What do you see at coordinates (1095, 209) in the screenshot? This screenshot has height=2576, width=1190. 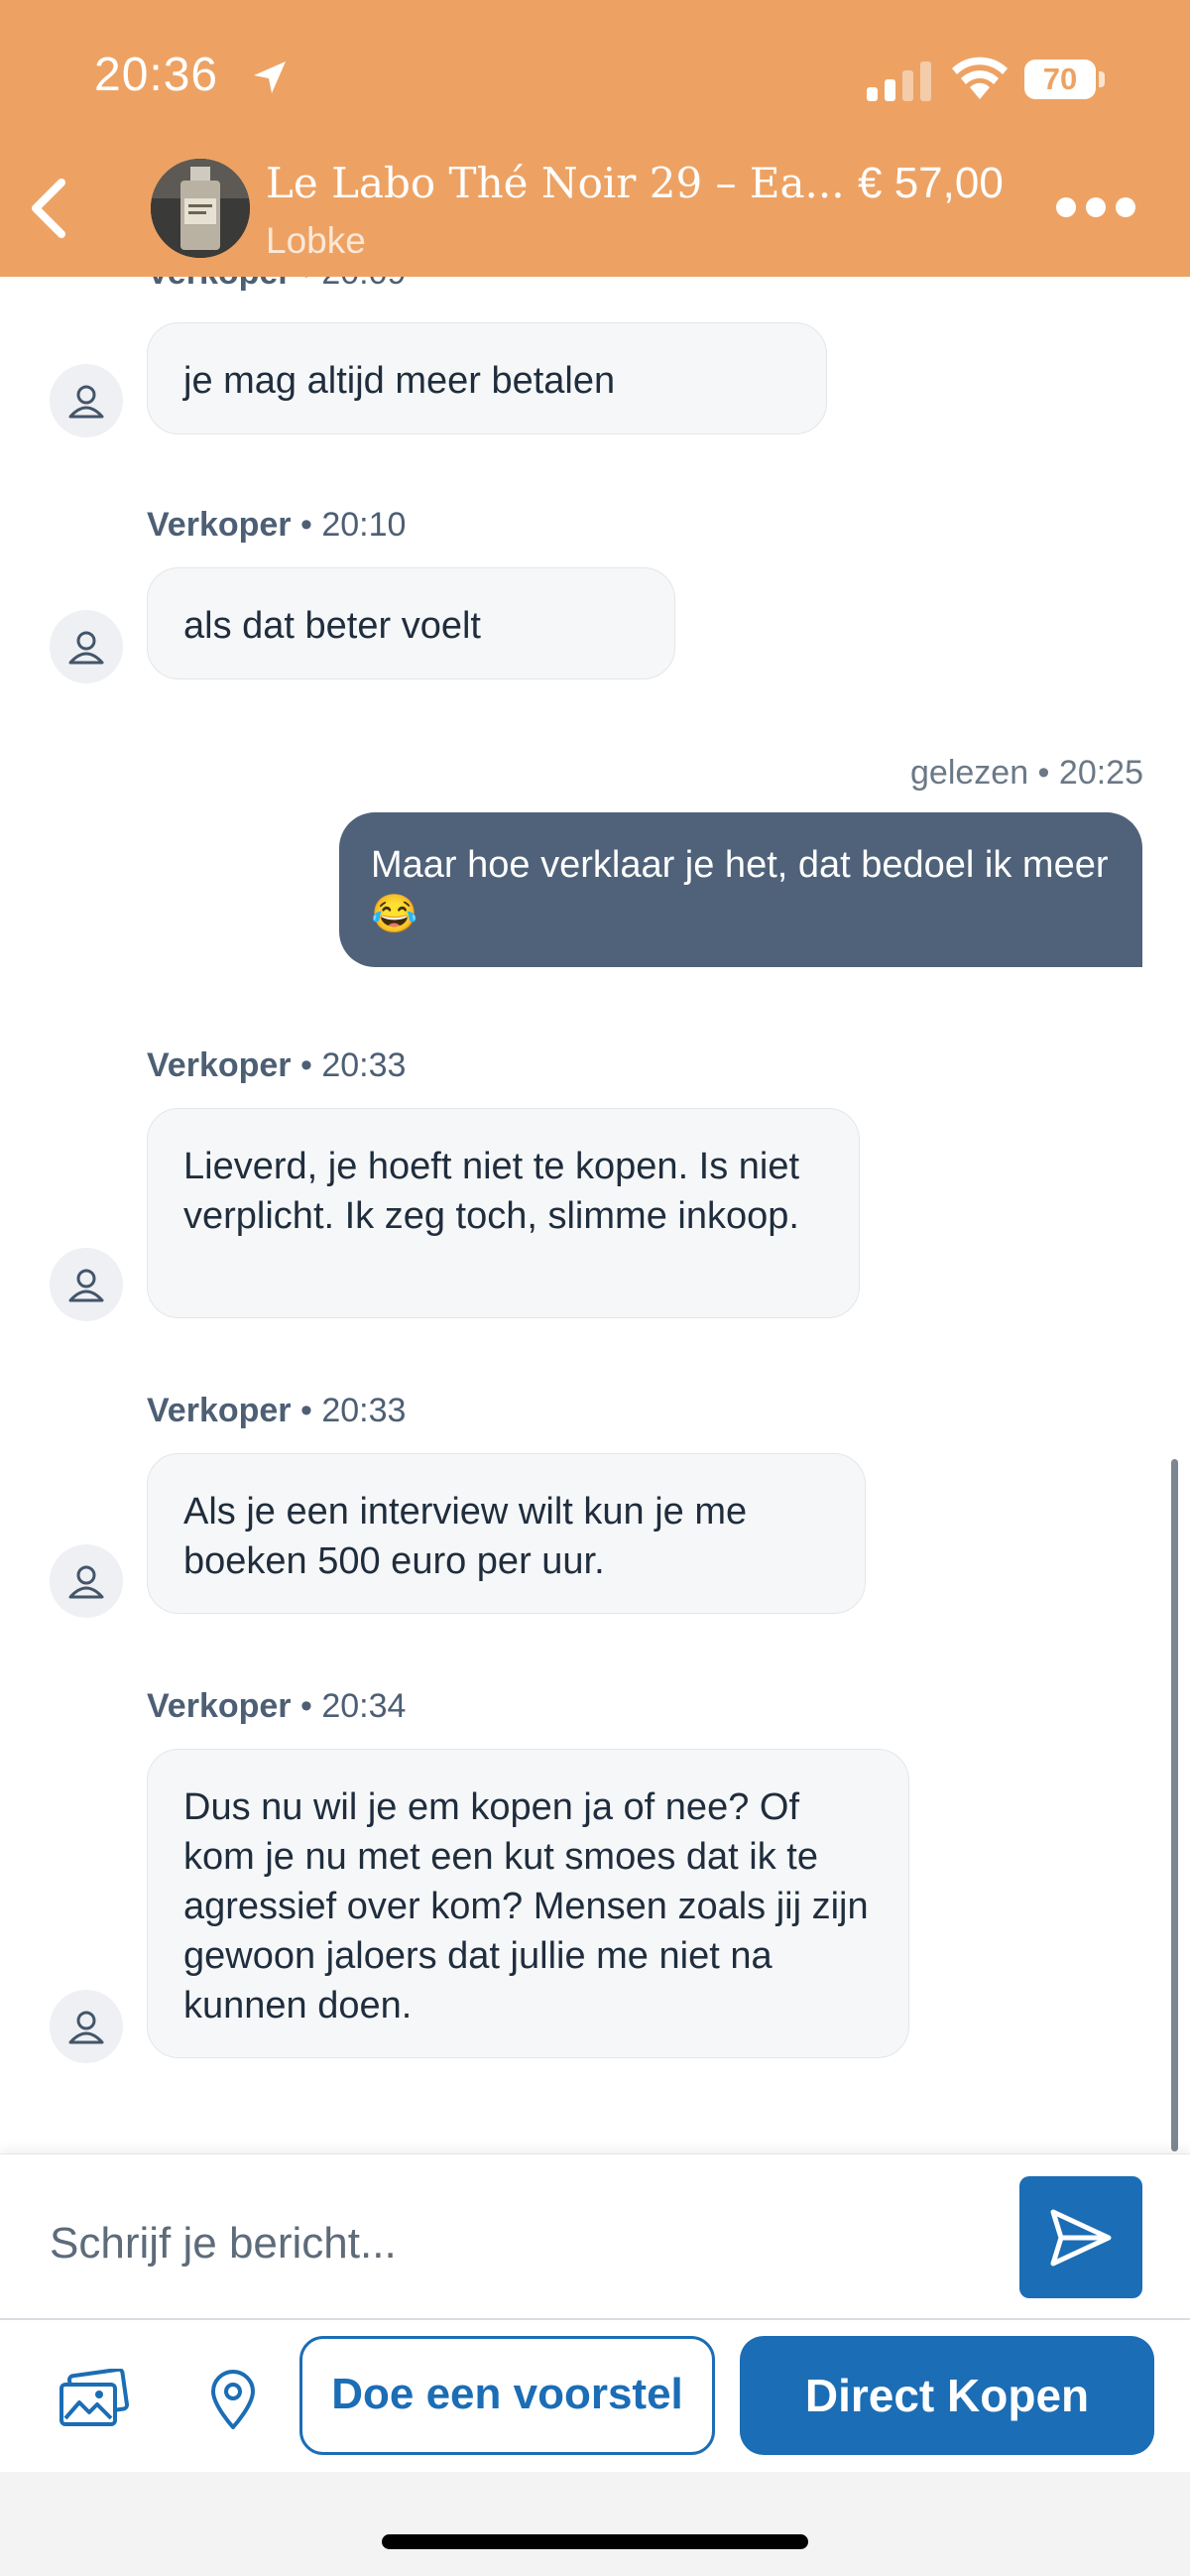 I see `more-options-icon` at bounding box center [1095, 209].